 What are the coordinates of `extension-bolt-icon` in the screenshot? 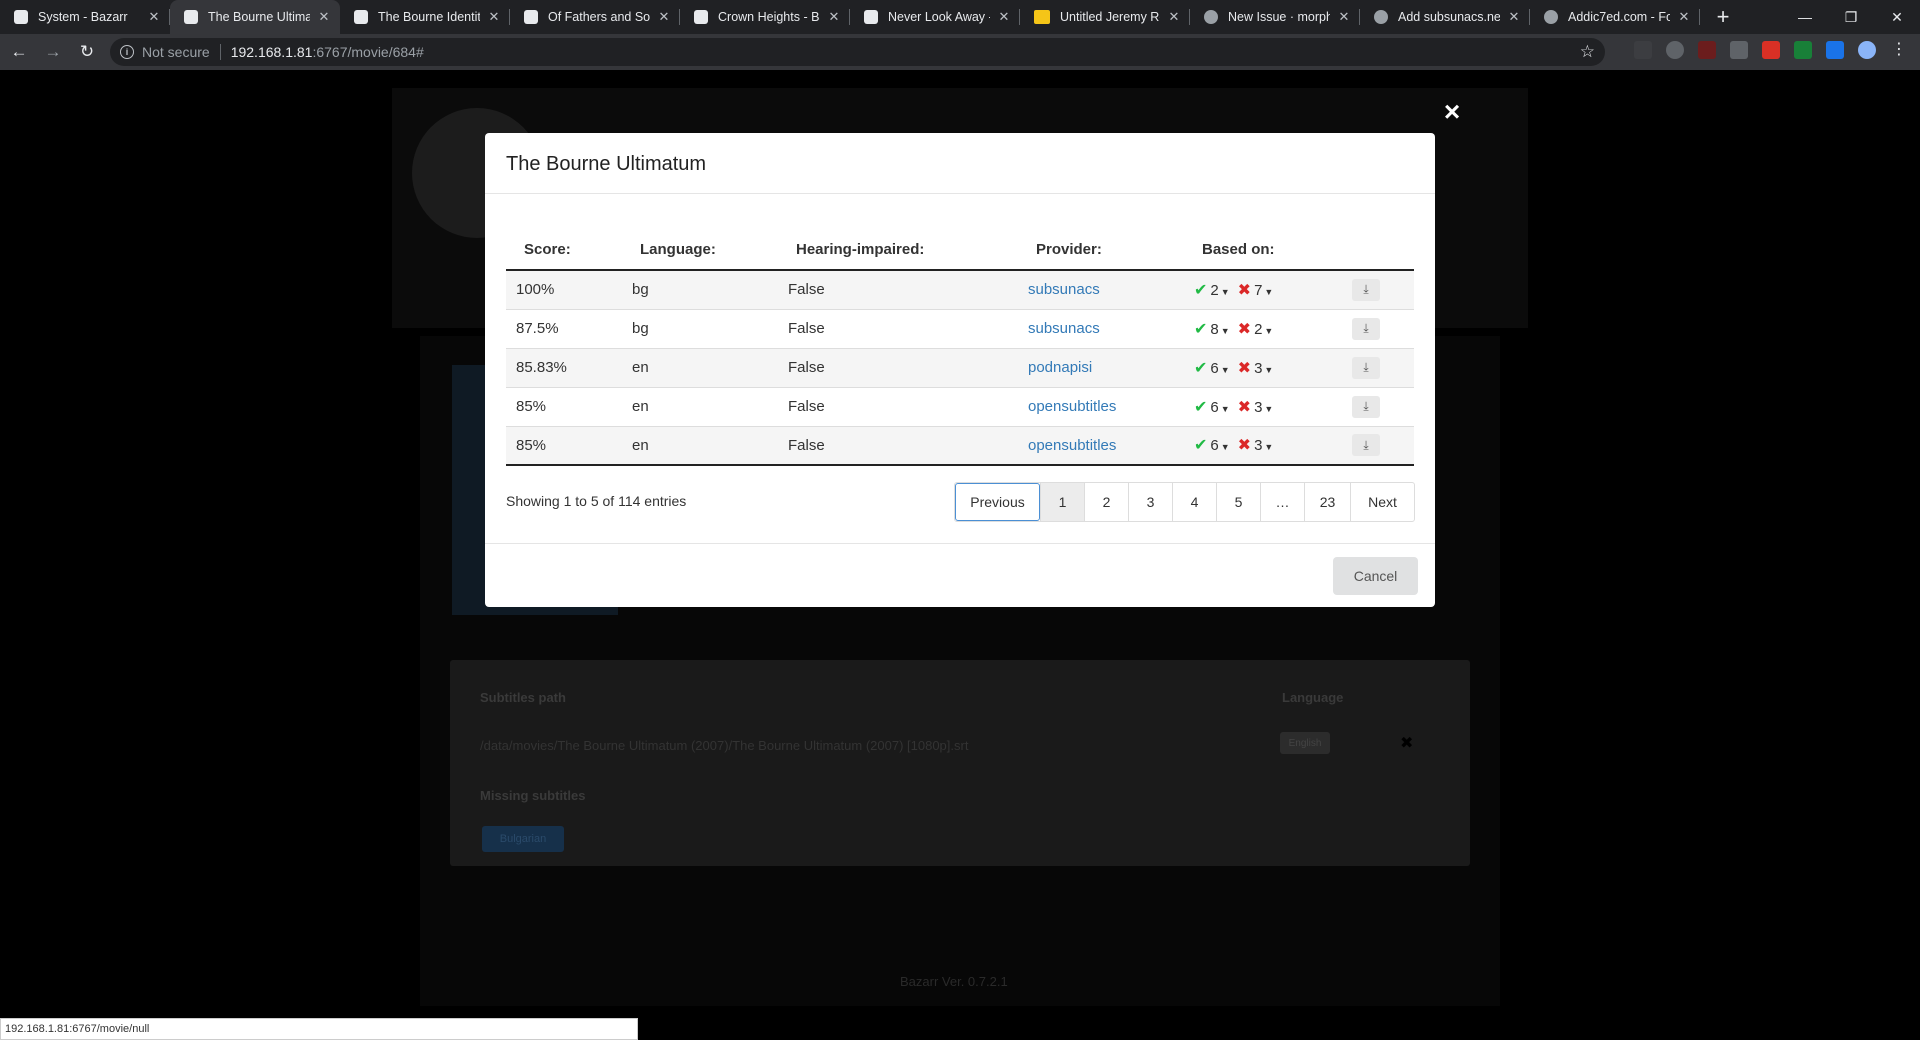 It's located at (1643, 50).